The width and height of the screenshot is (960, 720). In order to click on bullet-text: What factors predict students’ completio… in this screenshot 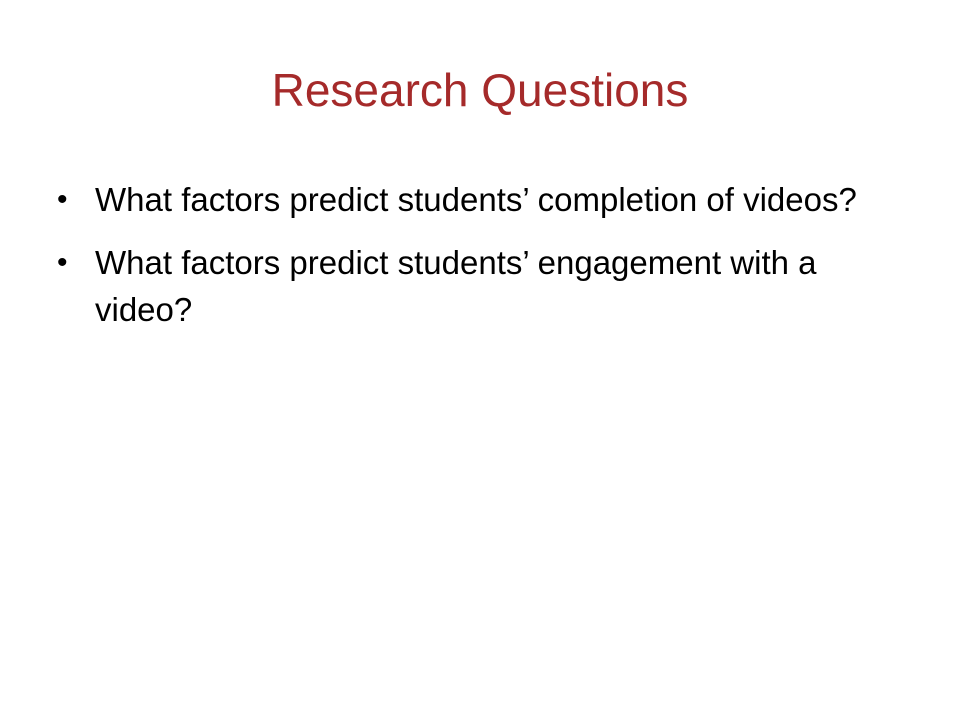, I will do `click(476, 199)`.